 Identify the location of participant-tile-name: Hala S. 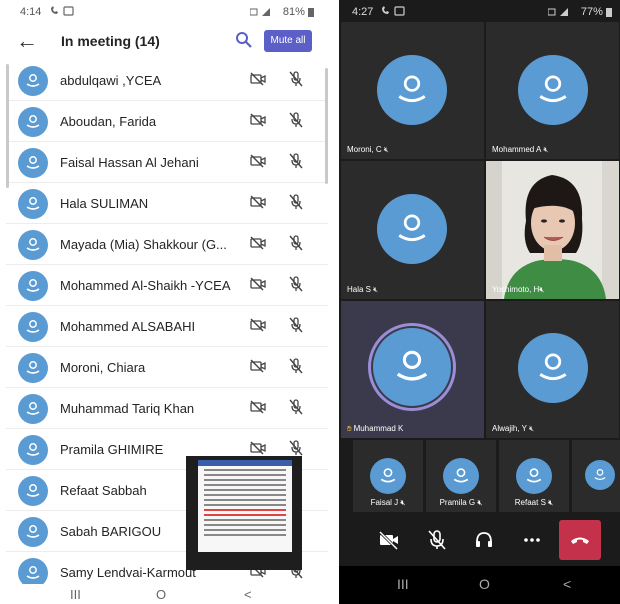
(359, 289).